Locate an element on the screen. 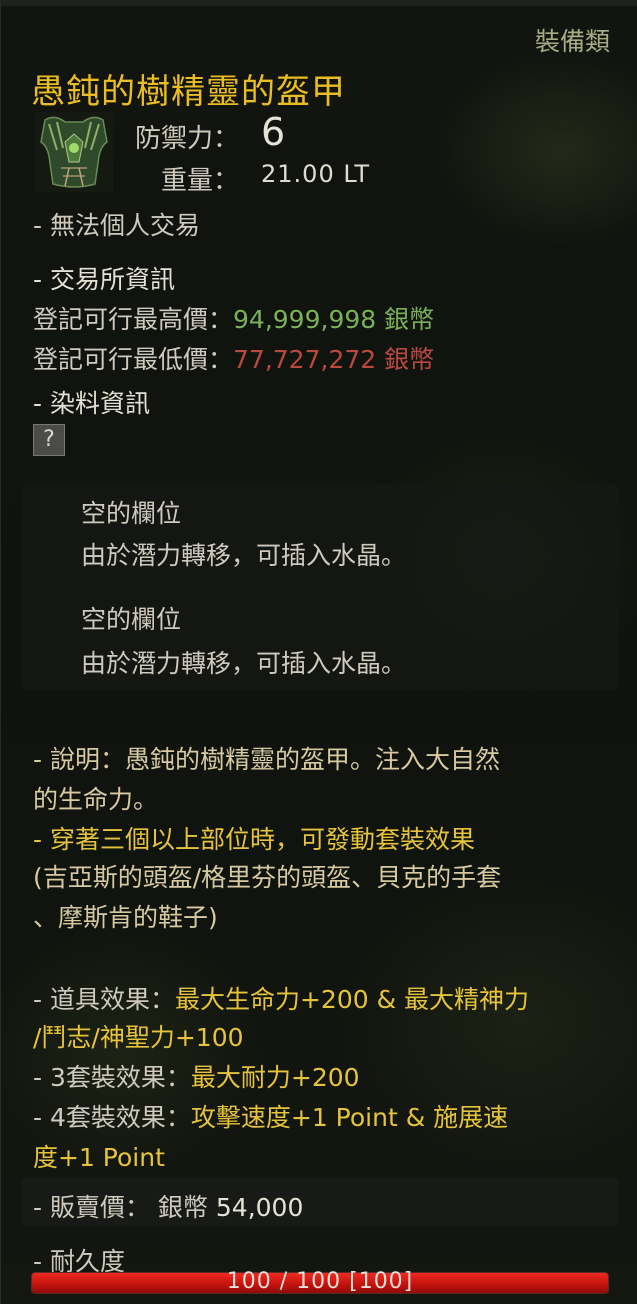  market-max-unit: 銀幣 is located at coordinates (409, 319).